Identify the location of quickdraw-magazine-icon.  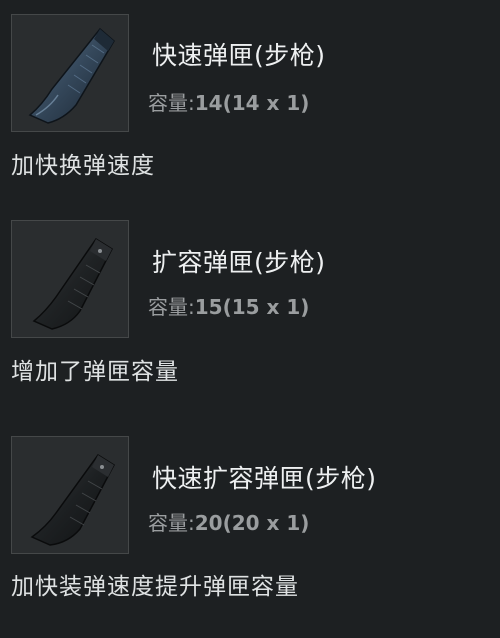
(71, 75).